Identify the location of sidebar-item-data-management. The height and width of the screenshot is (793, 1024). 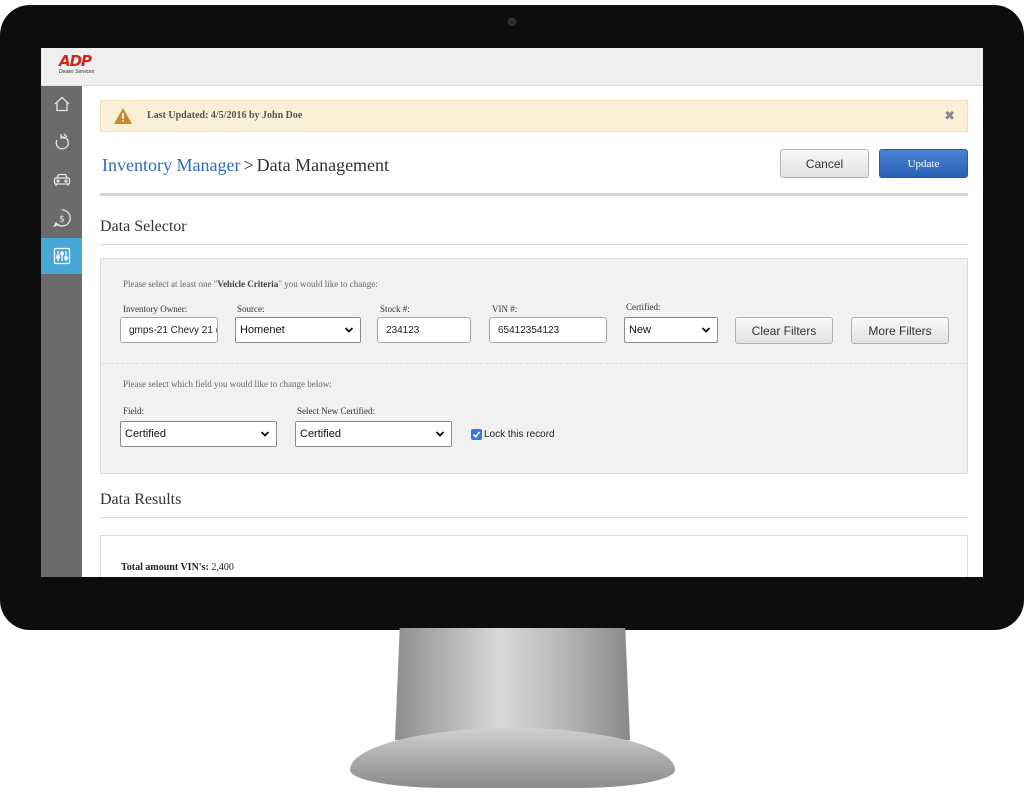
(61, 256).